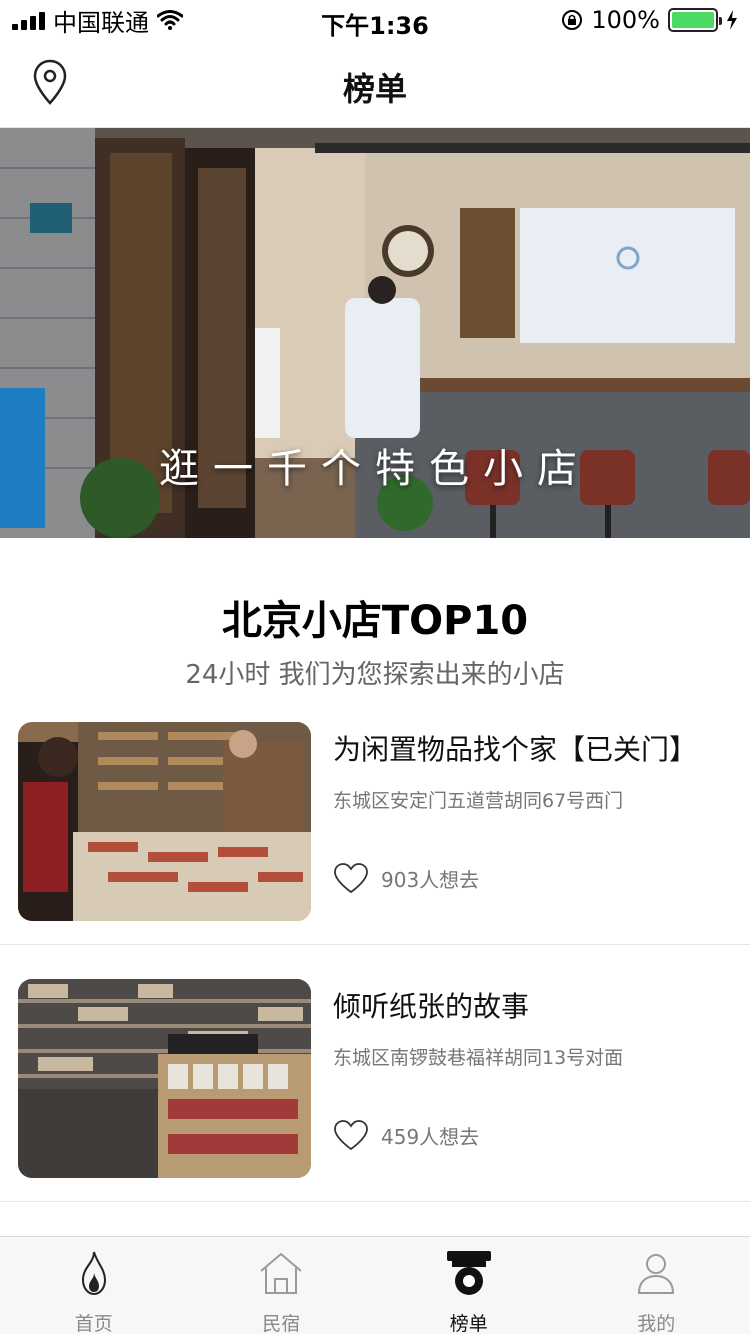 The image size is (750, 1336). What do you see at coordinates (94, 1273) in the screenshot?
I see `flame-icon` at bounding box center [94, 1273].